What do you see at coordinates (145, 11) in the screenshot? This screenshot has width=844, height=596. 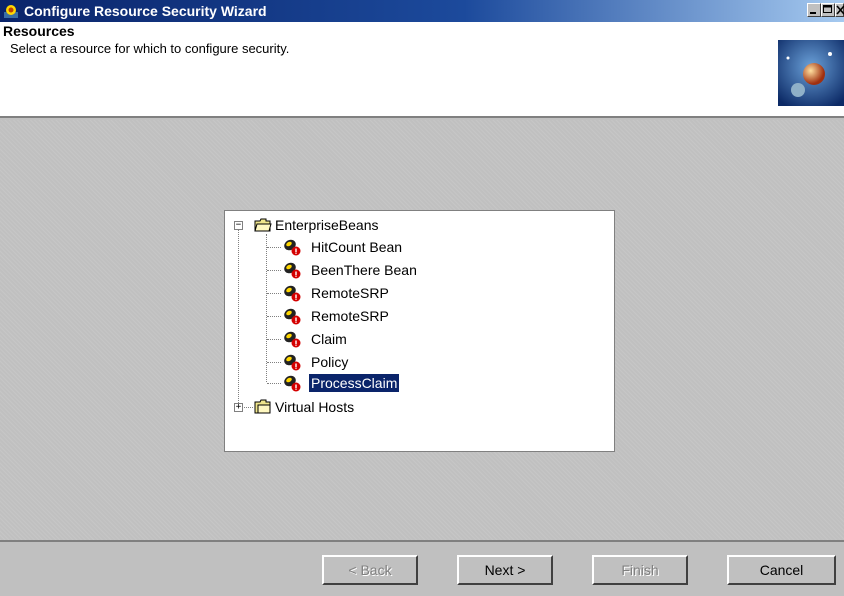 I see `window-title: Configure Resource Security Wizard` at bounding box center [145, 11].